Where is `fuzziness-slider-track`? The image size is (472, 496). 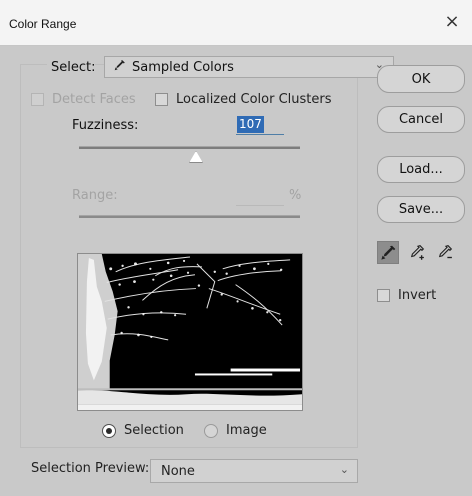 fuzziness-slider-track is located at coordinates (189, 147).